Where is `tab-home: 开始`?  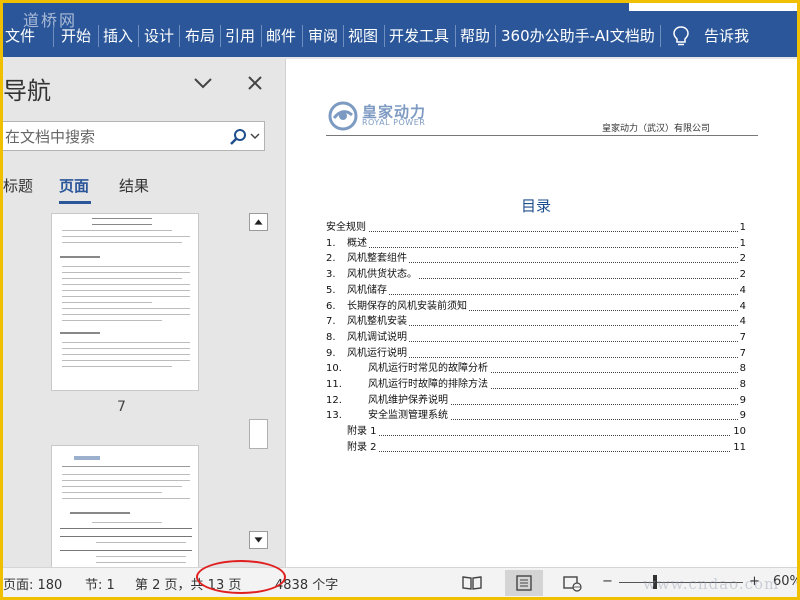 tab-home: 开始 is located at coordinates (76, 36).